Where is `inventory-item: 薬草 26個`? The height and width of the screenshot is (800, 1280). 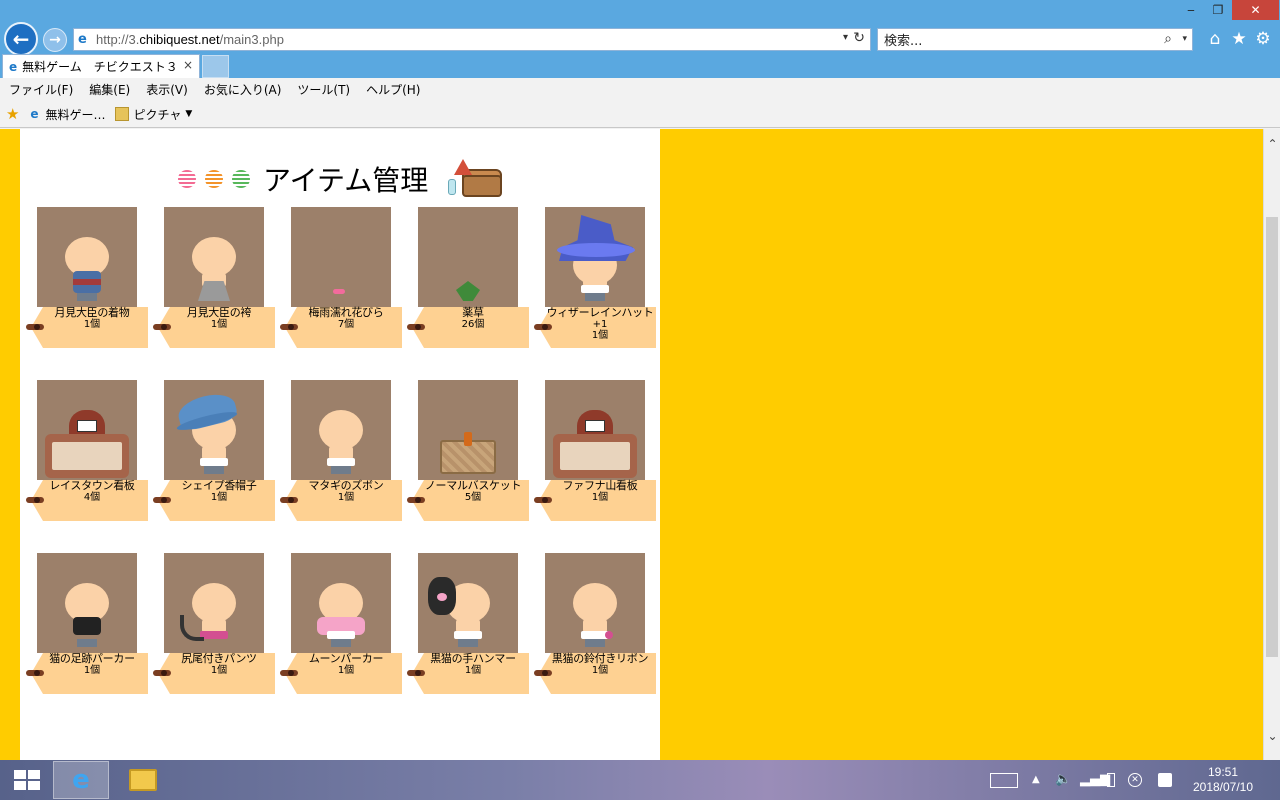 inventory-item: 薬草 26個 is located at coordinates (465, 279).